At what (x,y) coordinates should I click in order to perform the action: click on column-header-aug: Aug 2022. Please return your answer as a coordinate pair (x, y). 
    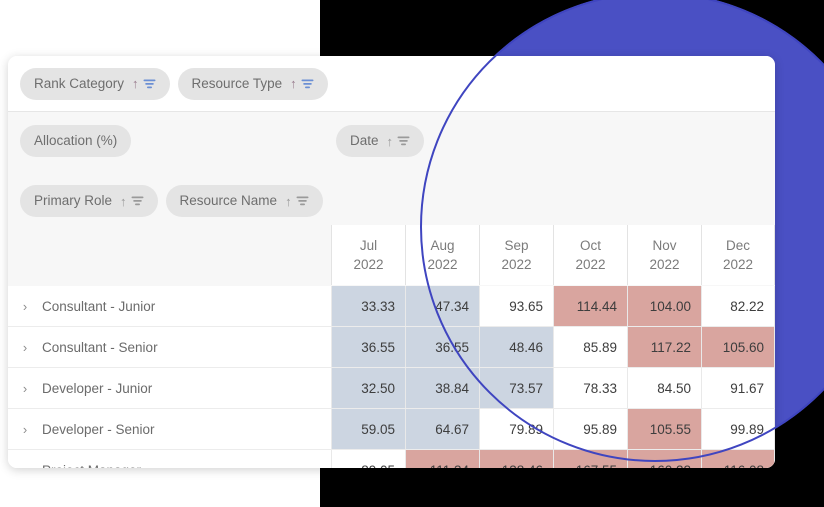
    Looking at the image, I should click on (442, 255).